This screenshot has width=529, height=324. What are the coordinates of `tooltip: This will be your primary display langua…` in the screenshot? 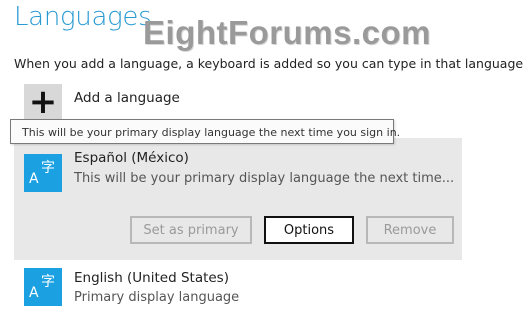 It's located at (205, 131).